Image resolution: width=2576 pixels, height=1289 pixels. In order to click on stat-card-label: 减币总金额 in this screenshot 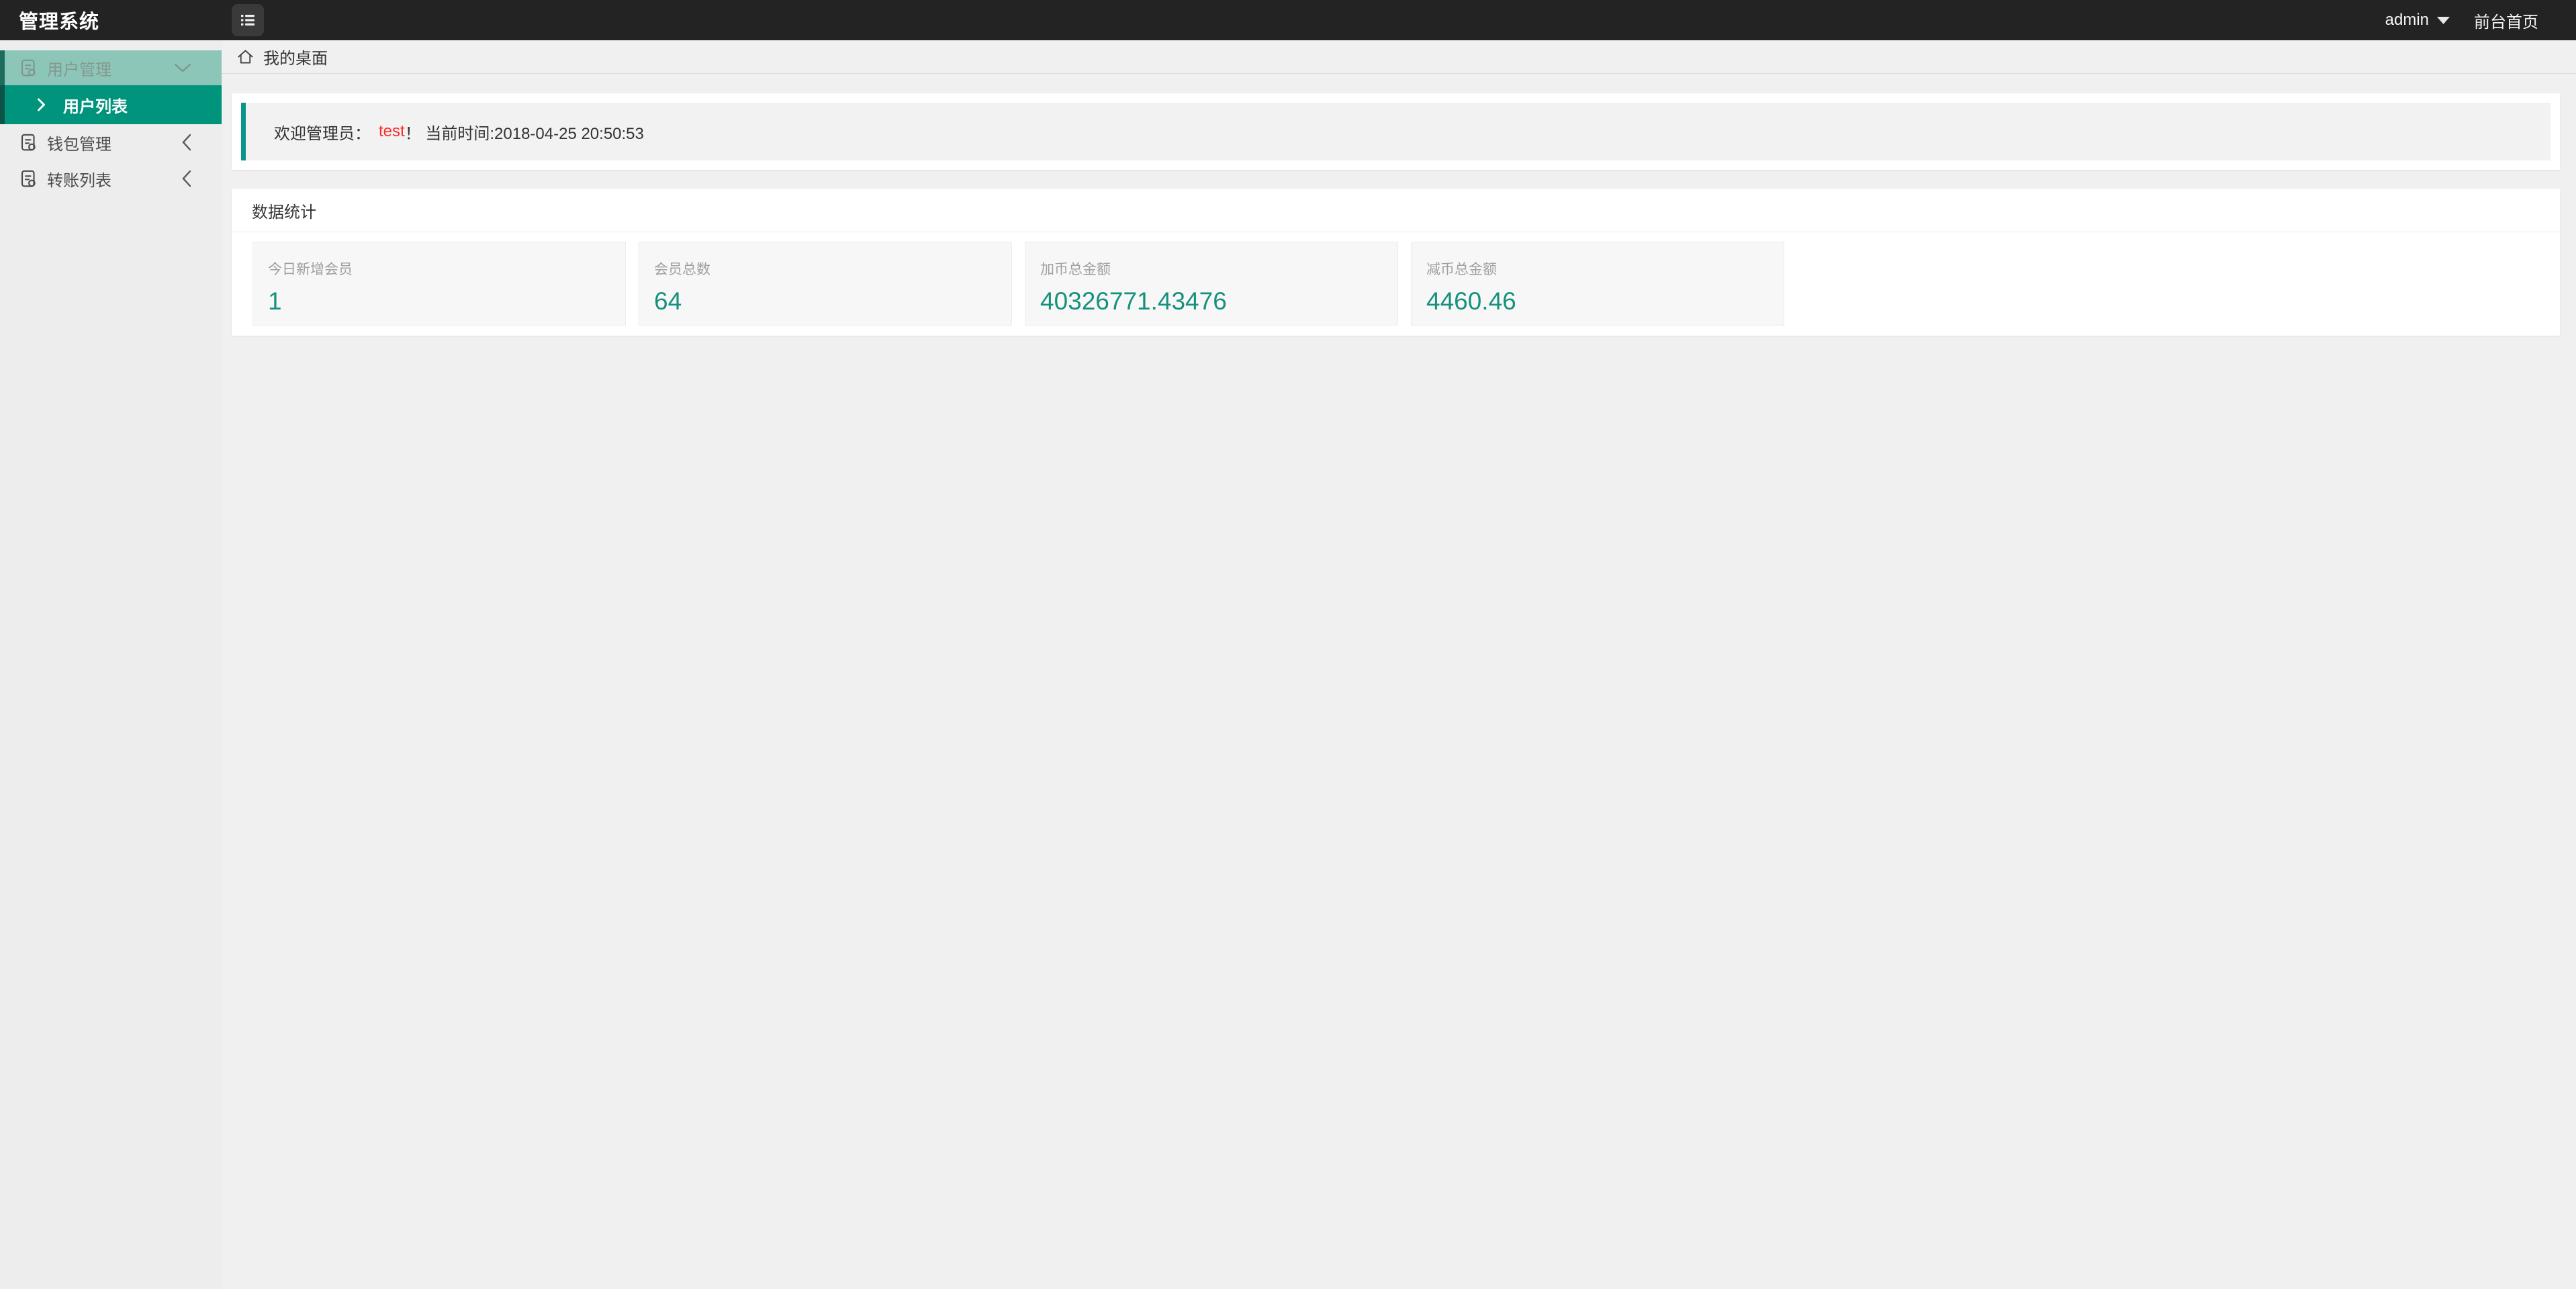, I will do `click(1461, 269)`.